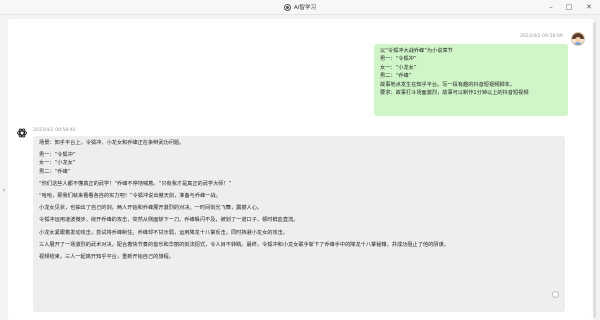 The image size is (600, 320). I want to click on user-message-line: 女一：“小龙女”, so click(398, 67).